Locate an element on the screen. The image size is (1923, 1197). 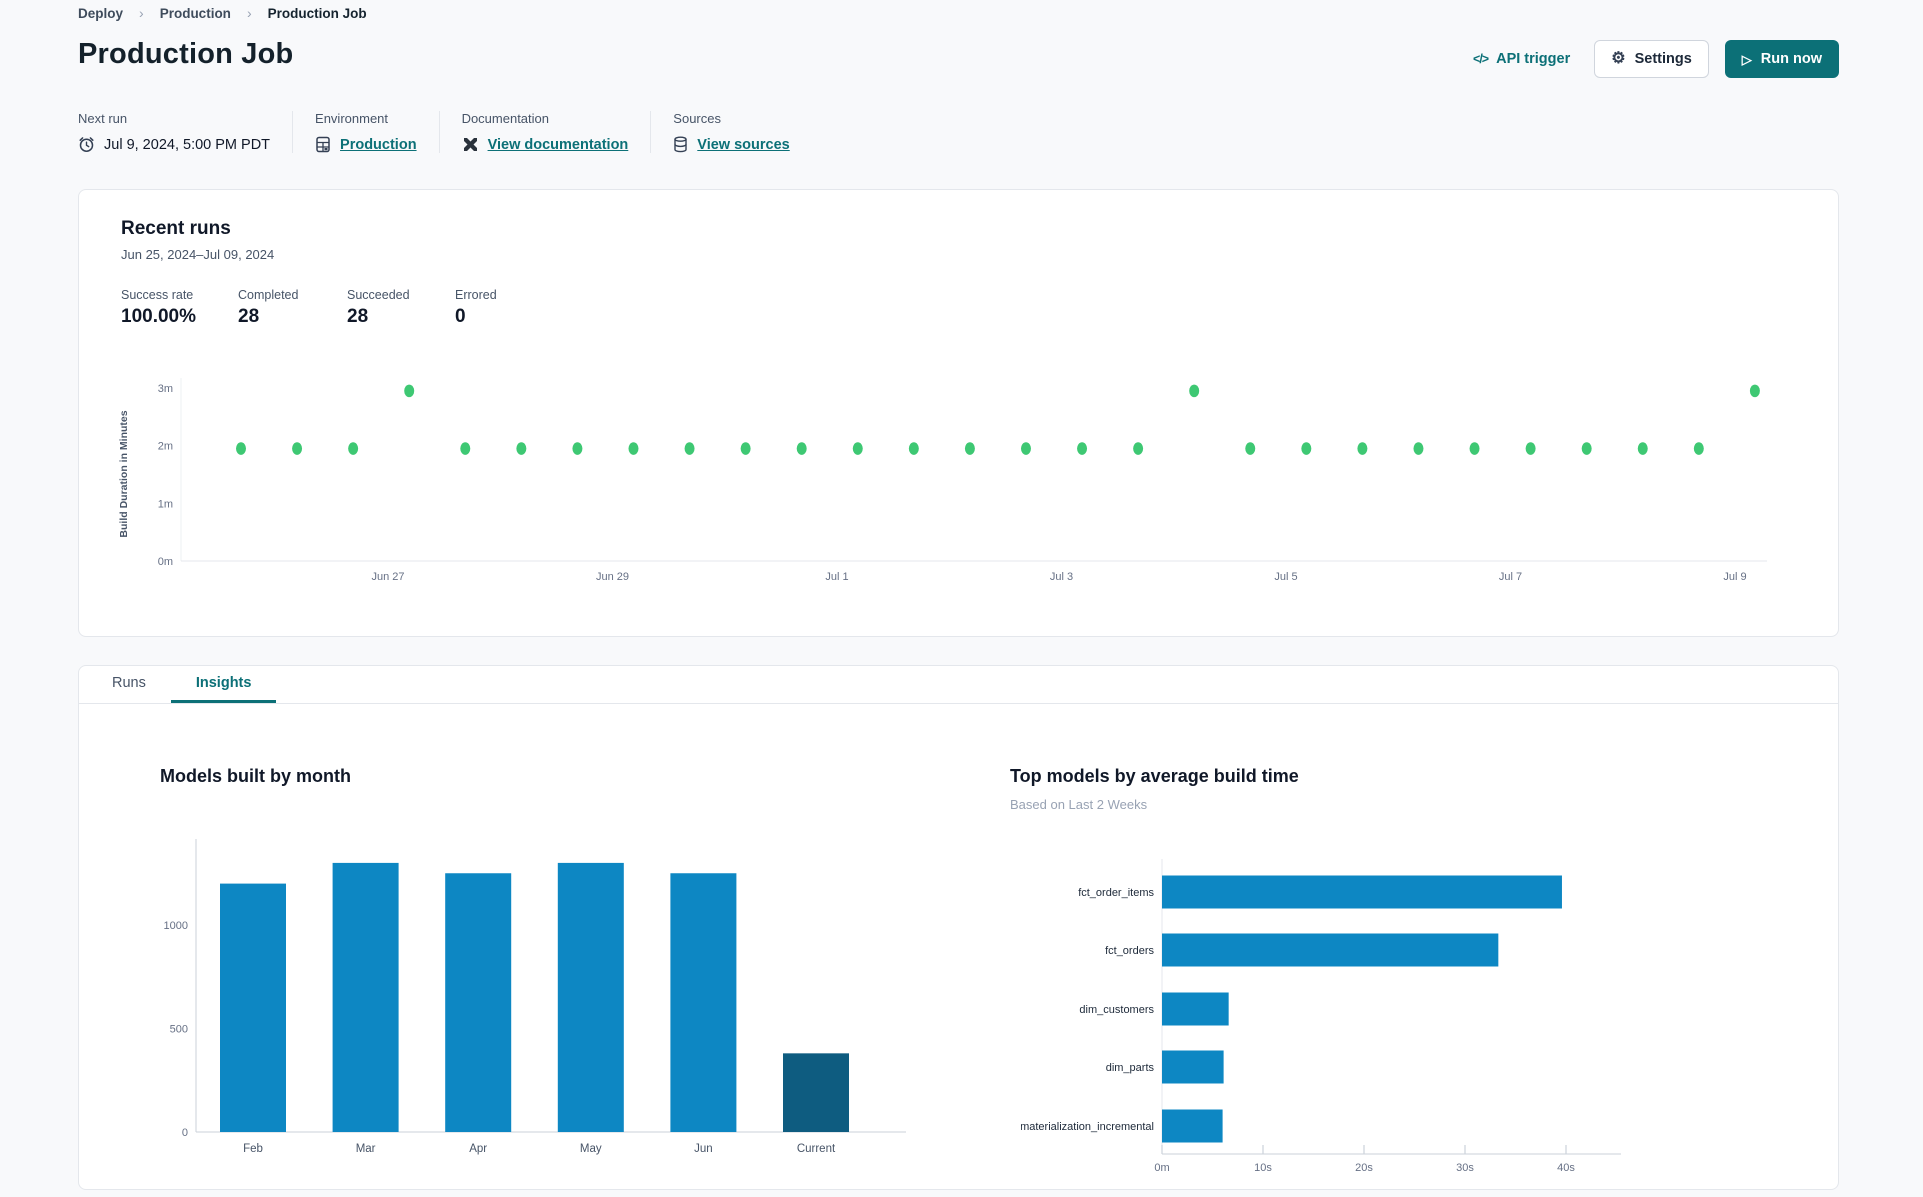
svg-text: fct_order_items is located at coordinates (1116, 893).